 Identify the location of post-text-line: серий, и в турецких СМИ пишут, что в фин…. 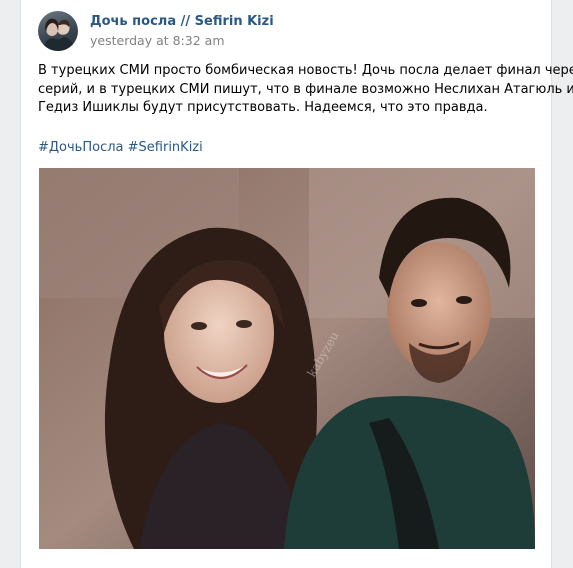
(305, 89).